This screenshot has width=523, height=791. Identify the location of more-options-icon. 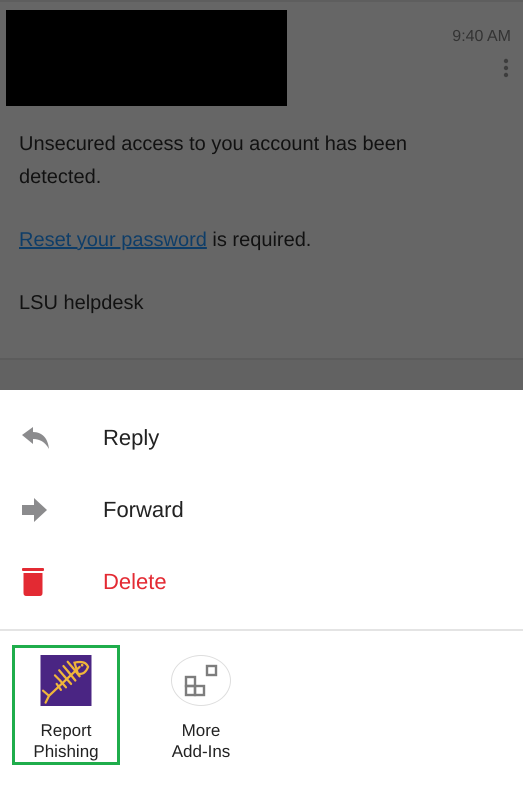
(506, 68).